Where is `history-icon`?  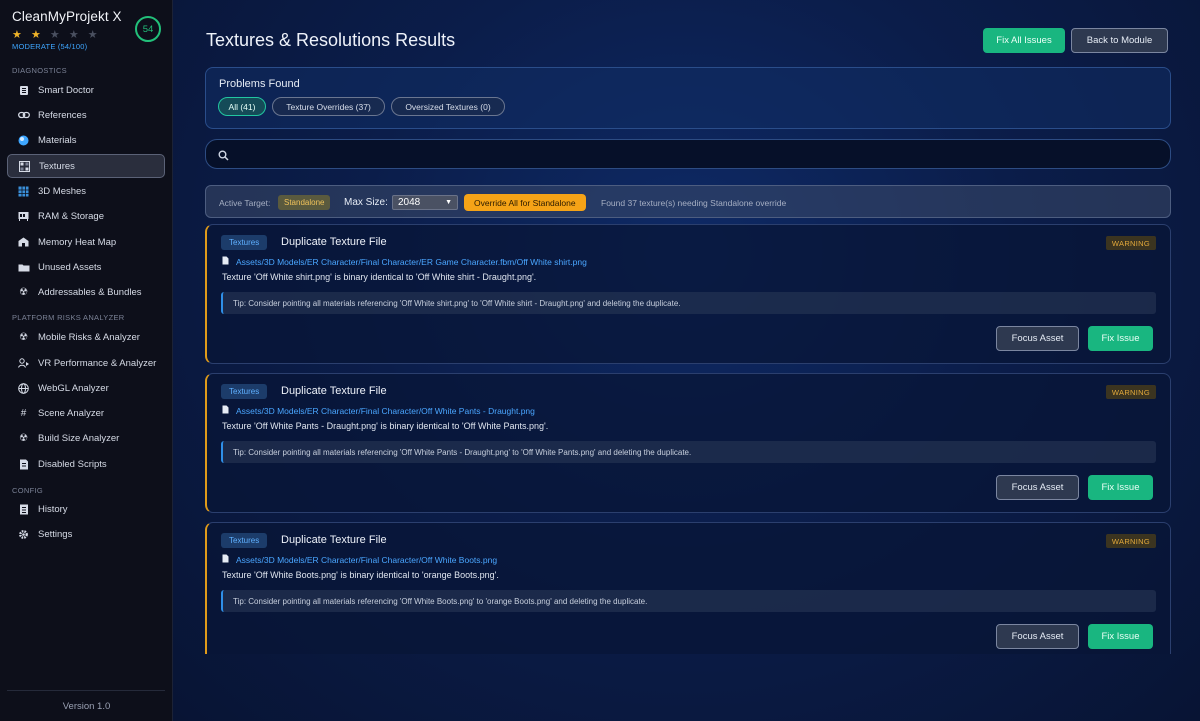
history-icon is located at coordinates (23, 509).